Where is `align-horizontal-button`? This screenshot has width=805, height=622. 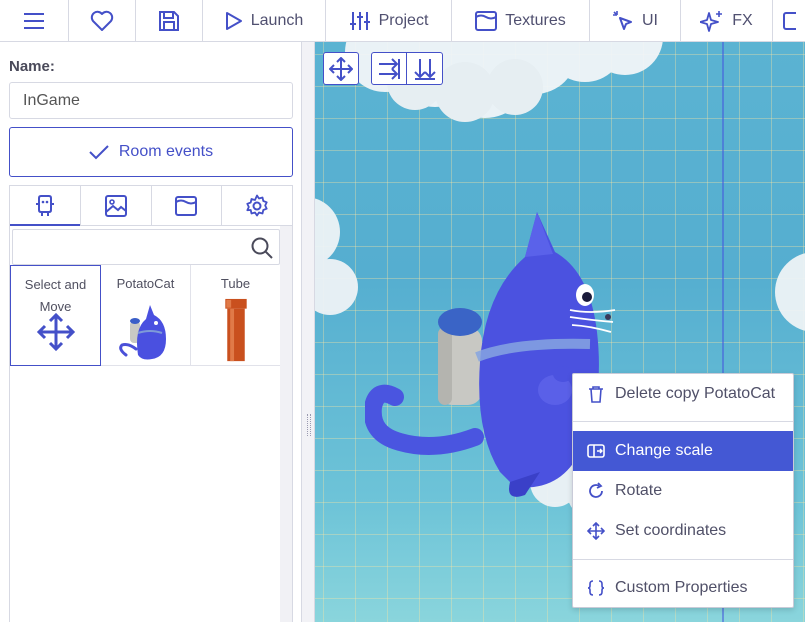 align-horizontal-button is located at coordinates (389, 68).